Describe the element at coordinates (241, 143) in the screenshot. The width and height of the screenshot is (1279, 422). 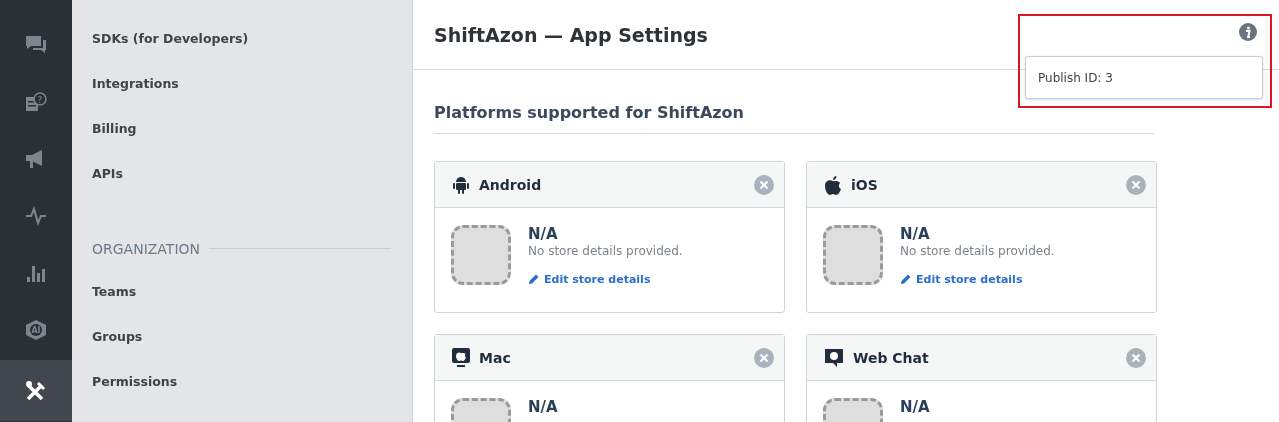
I see `submenu-link: Billing` at that location.